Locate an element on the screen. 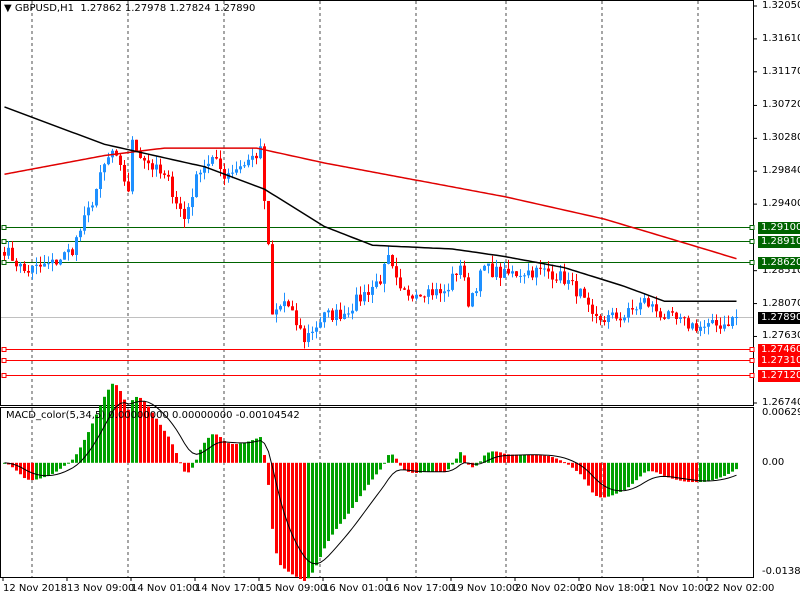  macd-tick-label: -0.013806 is located at coordinates (781, 571).